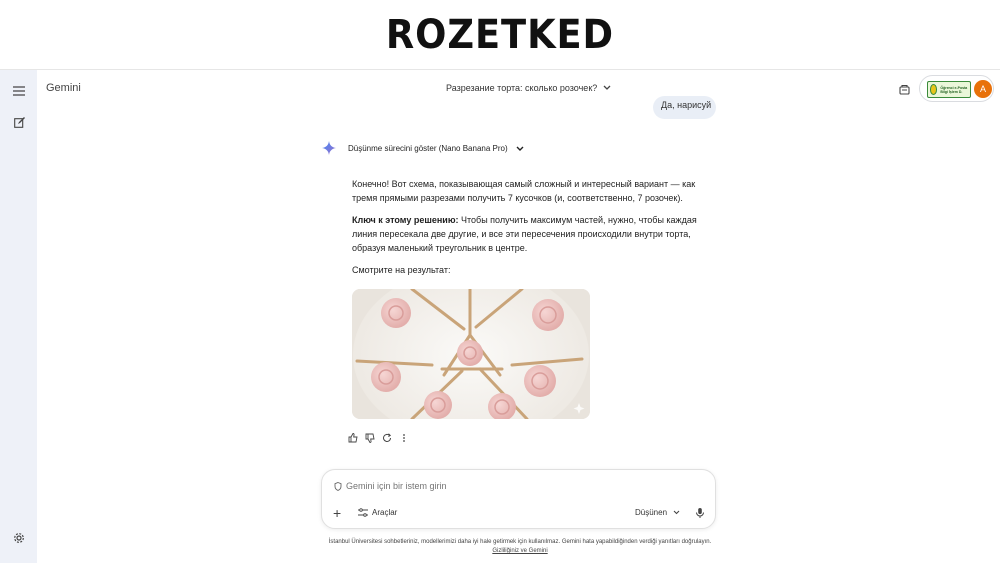 This screenshot has width=1000, height=563. I want to click on shield-icon, so click(338, 486).